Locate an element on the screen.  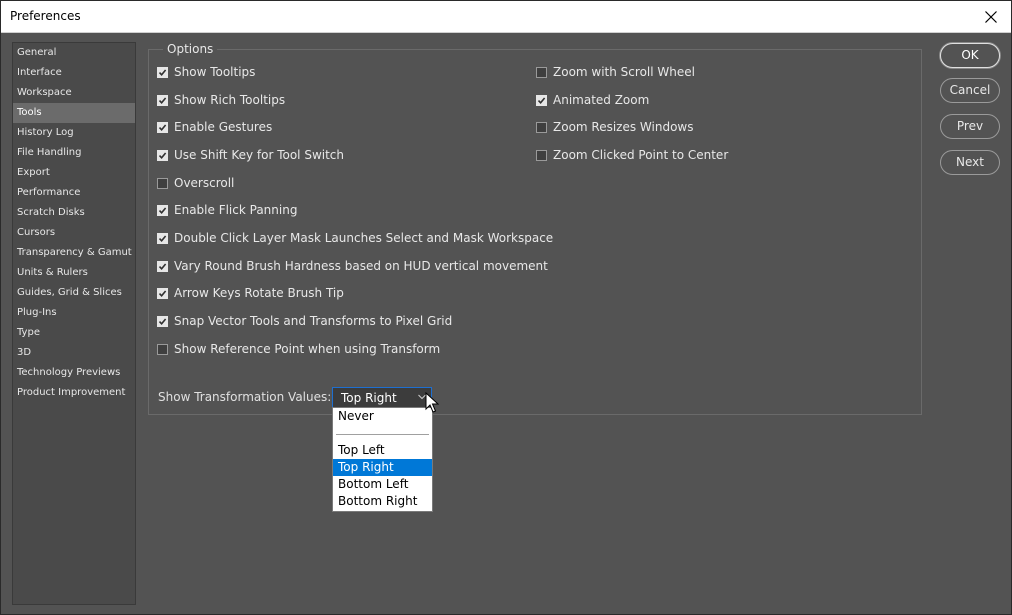
sidebar-item-transparency-and-gamut: Transparency & Gamut is located at coordinates (74, 253).